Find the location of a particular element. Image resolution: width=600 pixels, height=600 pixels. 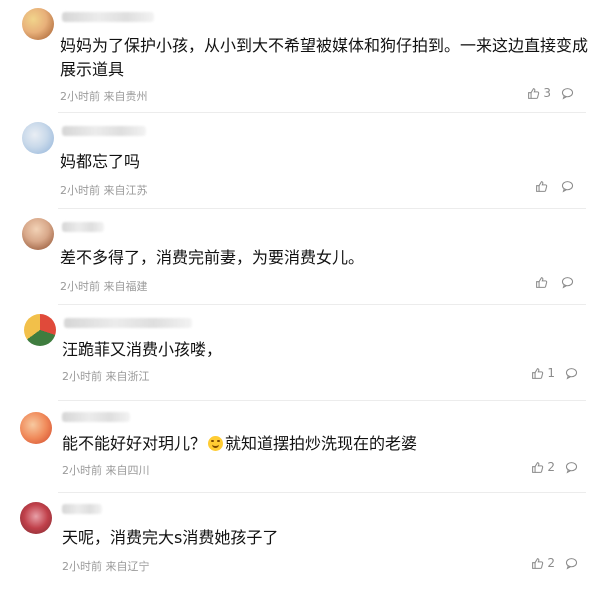

like-button: 3 is located at coordinates (539, 93).